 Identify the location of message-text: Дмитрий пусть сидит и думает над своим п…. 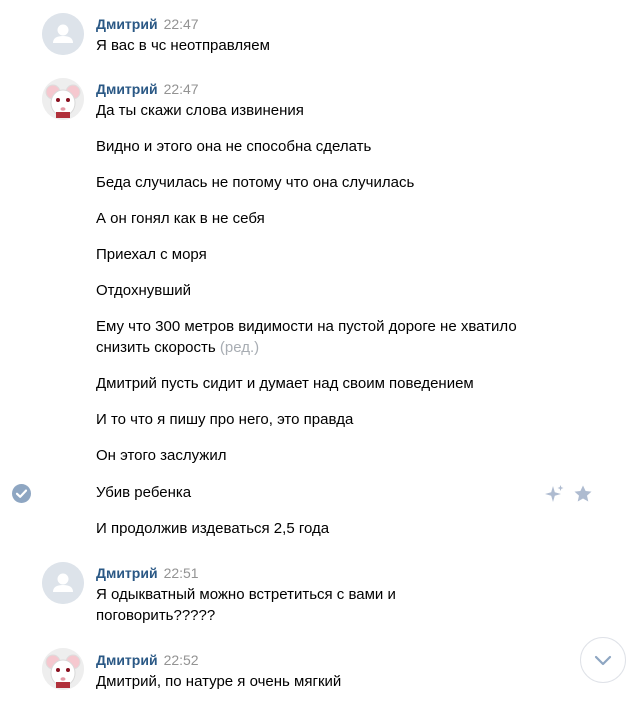
(285, 383).